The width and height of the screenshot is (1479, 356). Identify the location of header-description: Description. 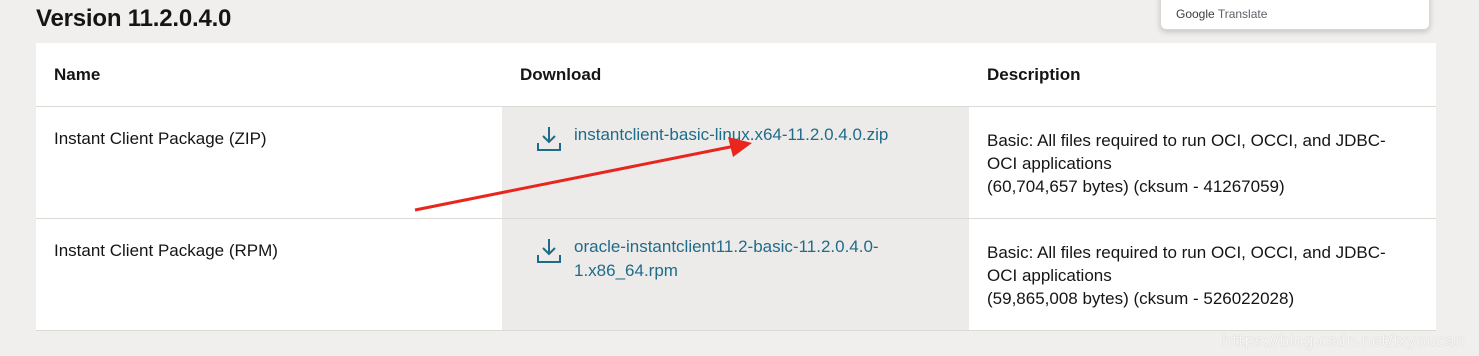
(1034, 74).